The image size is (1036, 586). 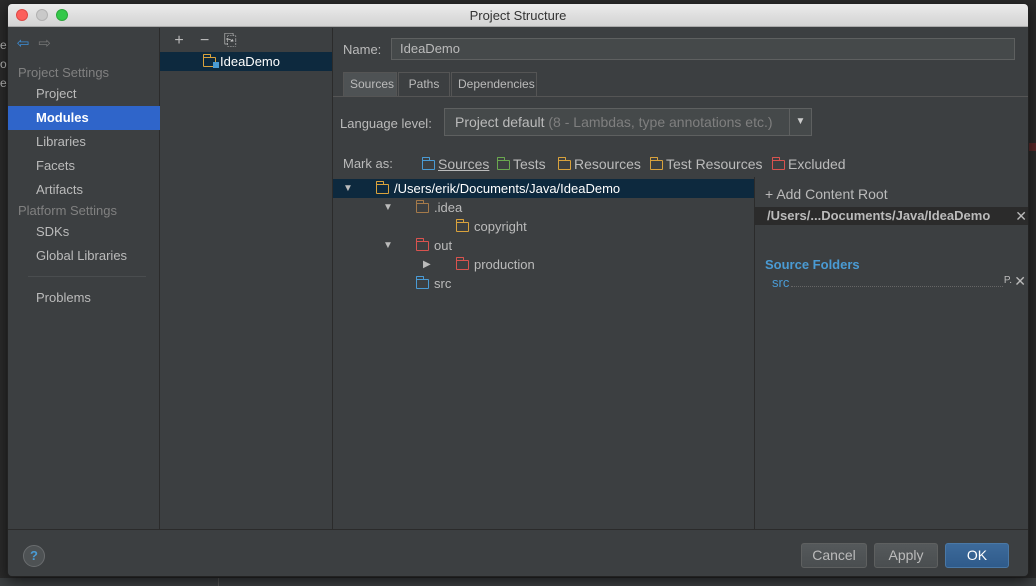 What do you see at coordinates (808, 164) in the screenshot?
I see `mark-as-excluded-button: Excluded` at bounding box center [808, 164].